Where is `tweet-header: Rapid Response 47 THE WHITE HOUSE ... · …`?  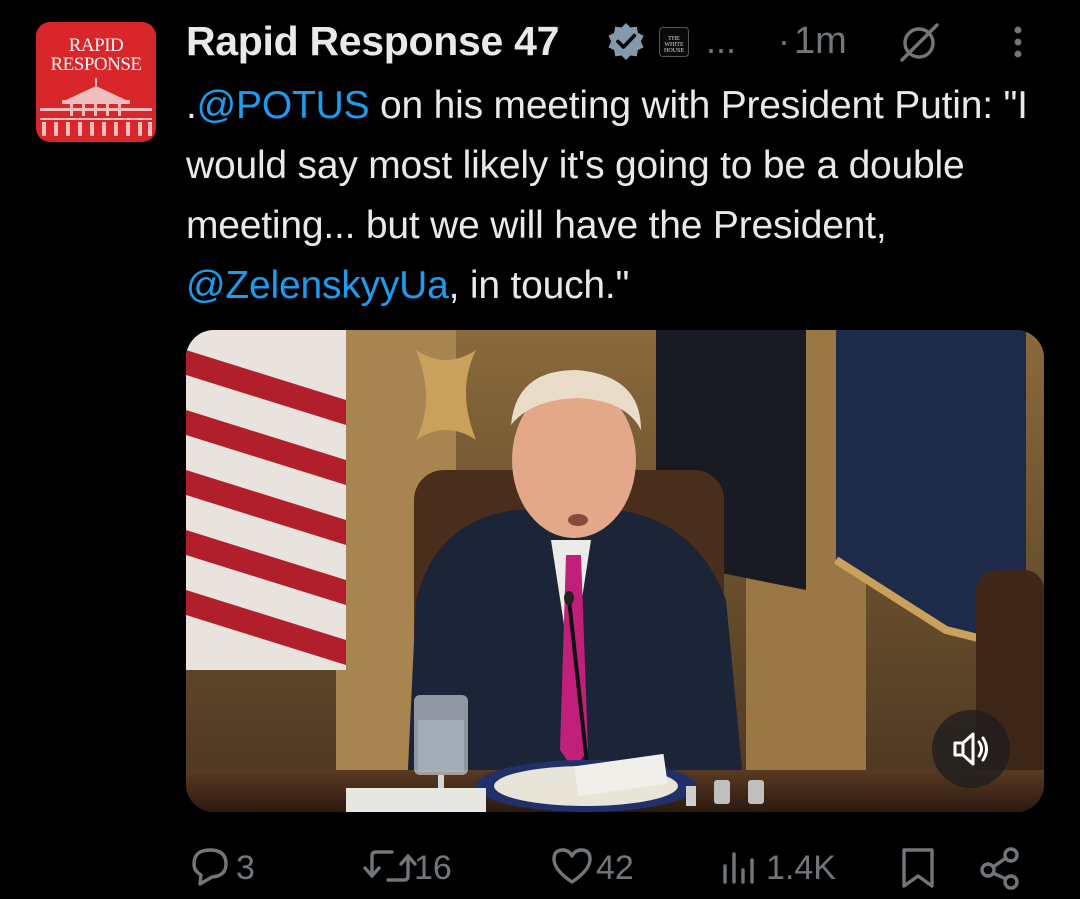 tweet-header: Rapid Response 47 THE WHITE HOUSE ... · … is located at coordinates (616, 41).